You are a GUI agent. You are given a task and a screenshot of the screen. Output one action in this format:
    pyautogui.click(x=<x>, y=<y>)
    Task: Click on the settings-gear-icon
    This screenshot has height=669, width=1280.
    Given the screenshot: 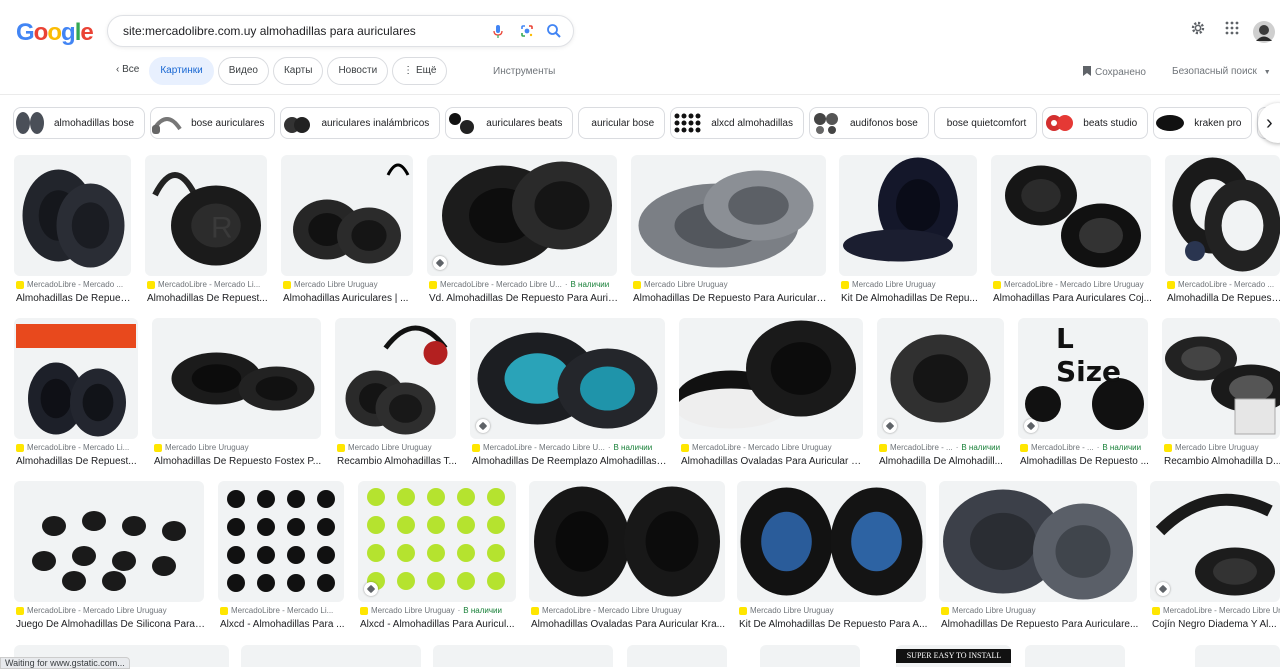 What is the action you would take?
    pyautogui.click(x=1198, y=28)
    